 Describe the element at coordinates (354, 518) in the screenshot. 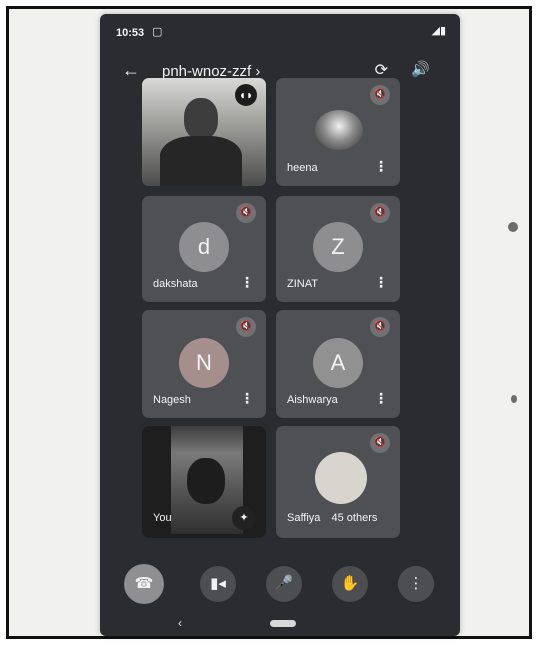

I see `others-count: 45 others` at that location.